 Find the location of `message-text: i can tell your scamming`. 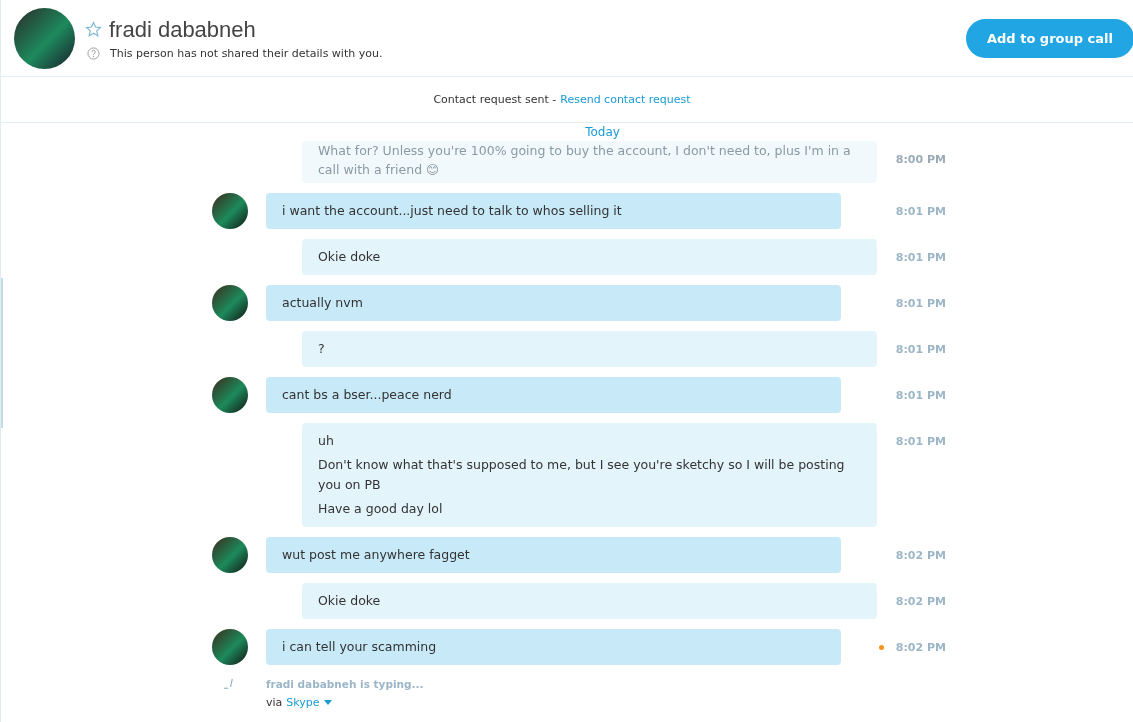

message-text: i can tell your scamming is located at coordinates (360, 647).